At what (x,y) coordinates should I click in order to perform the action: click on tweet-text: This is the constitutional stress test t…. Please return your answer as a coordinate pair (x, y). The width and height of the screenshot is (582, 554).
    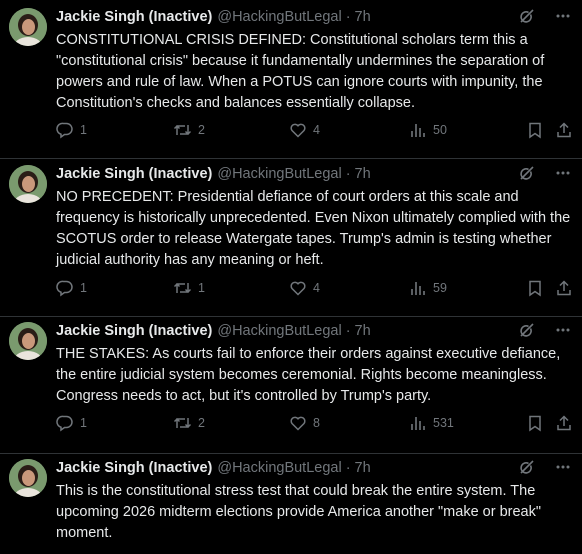
    Looking at the image, I should click on (301, 512).